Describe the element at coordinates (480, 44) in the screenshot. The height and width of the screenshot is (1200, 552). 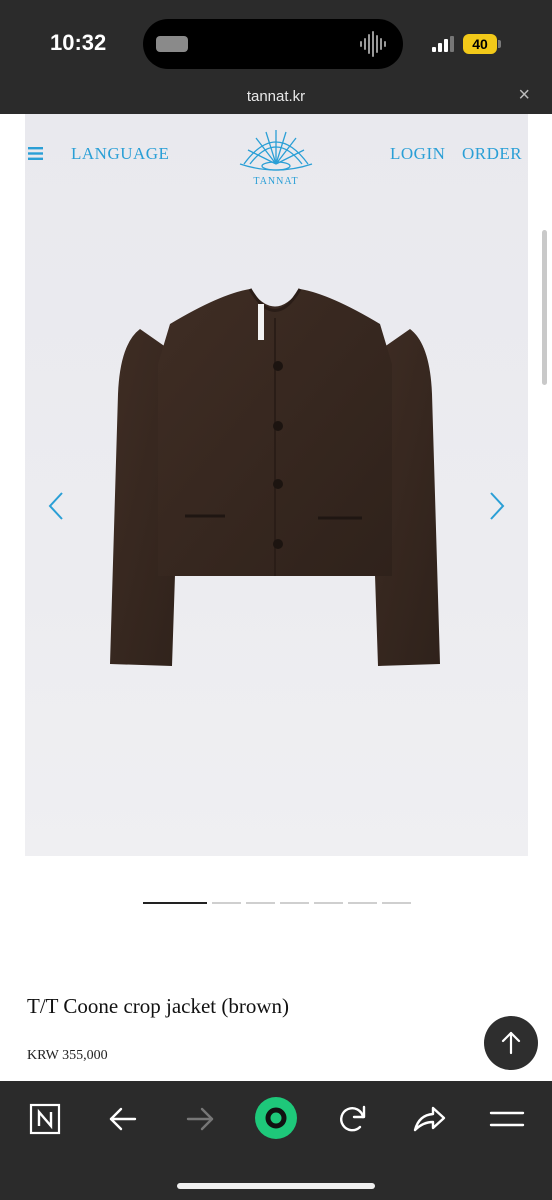
I see `battery-indicator: 40` at that location.